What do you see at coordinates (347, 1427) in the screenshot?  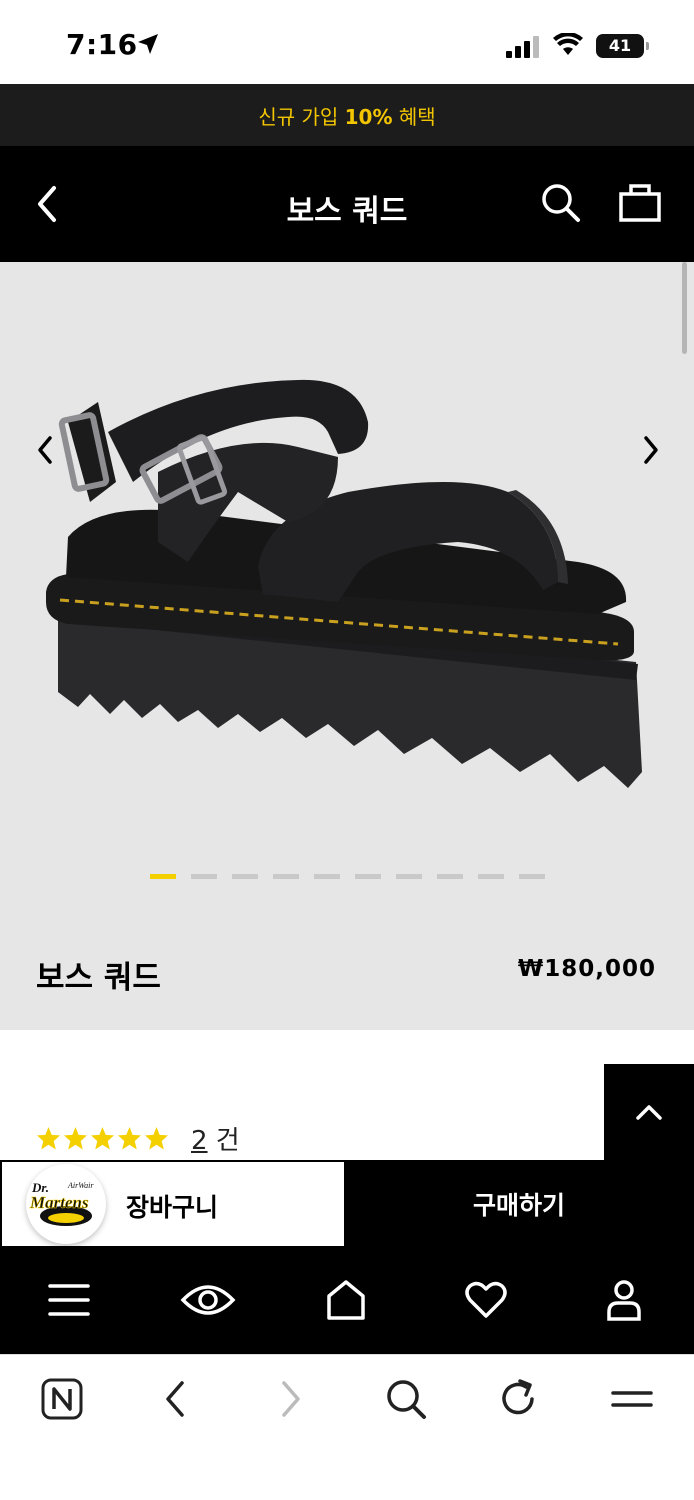 I see `browser-toolbar` at bounding box center [347, 1427].